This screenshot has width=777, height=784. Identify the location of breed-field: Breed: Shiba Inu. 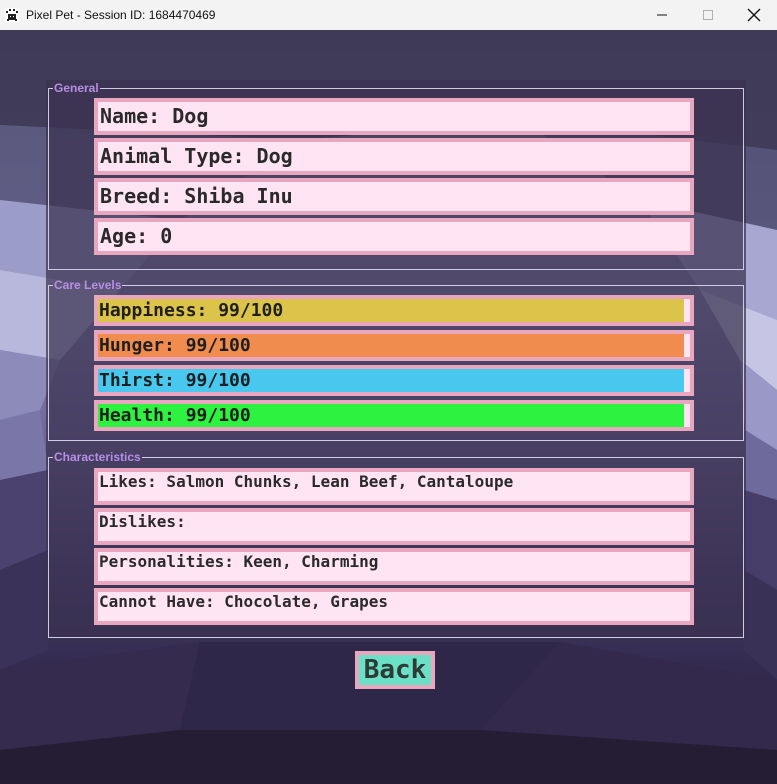
(394, 196).